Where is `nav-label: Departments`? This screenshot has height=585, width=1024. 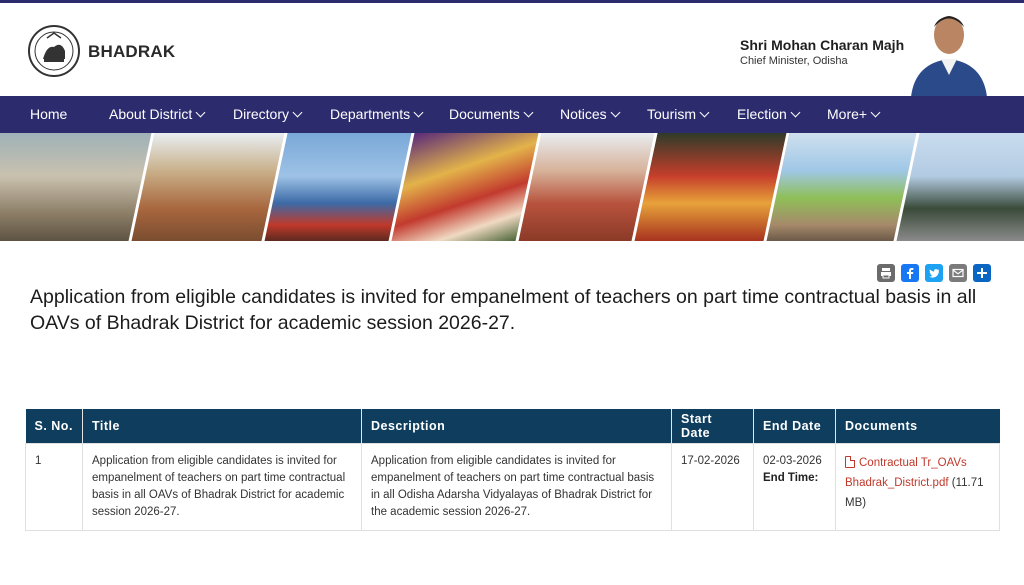
nav-label: Departments is located at coordinates (370, 114).